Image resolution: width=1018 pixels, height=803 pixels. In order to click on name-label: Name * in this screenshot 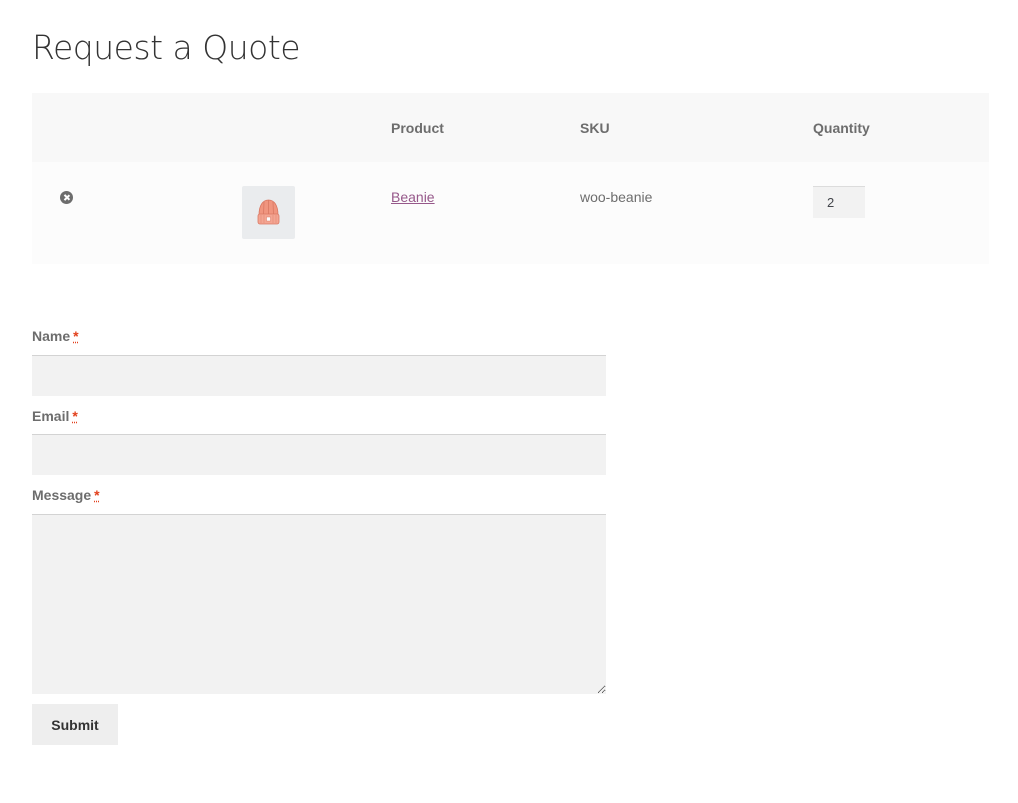, I will do `click(55, 336)`.